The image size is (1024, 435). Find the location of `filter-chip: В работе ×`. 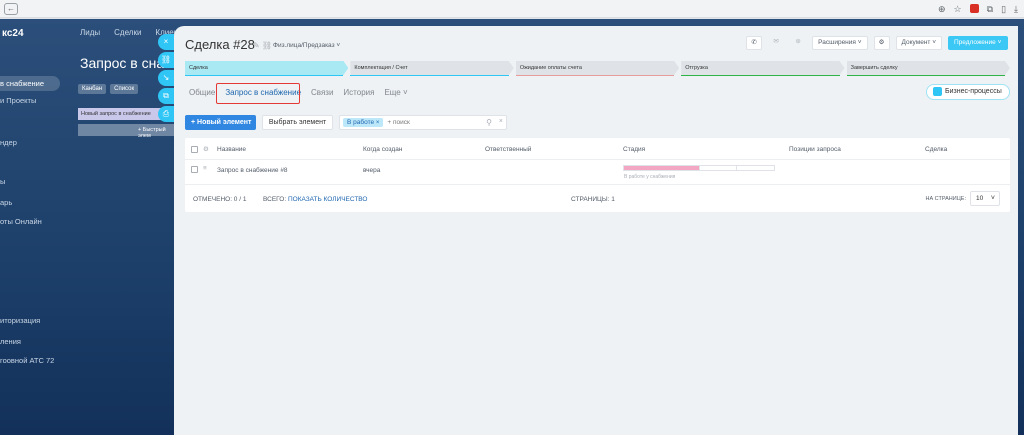

filter-chip: В работе × is located at coordinates (363, 122).